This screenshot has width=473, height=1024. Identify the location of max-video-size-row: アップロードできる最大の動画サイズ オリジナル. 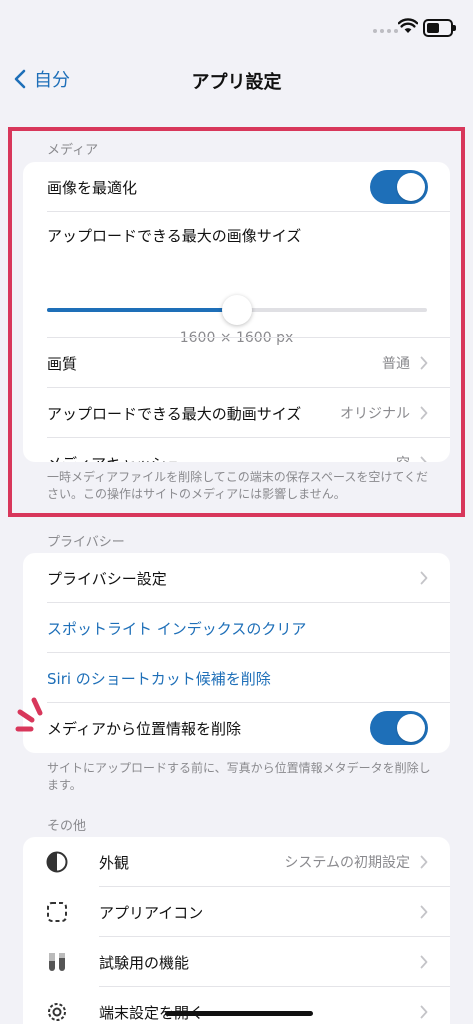
(236, 413).